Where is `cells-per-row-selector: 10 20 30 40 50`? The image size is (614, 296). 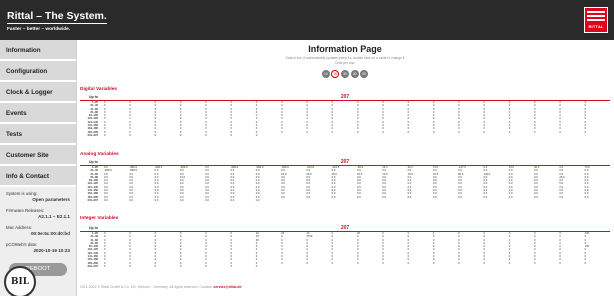 cells-per-row-selector: 10 20 30 40 50 is located at coordinates (345, 74).